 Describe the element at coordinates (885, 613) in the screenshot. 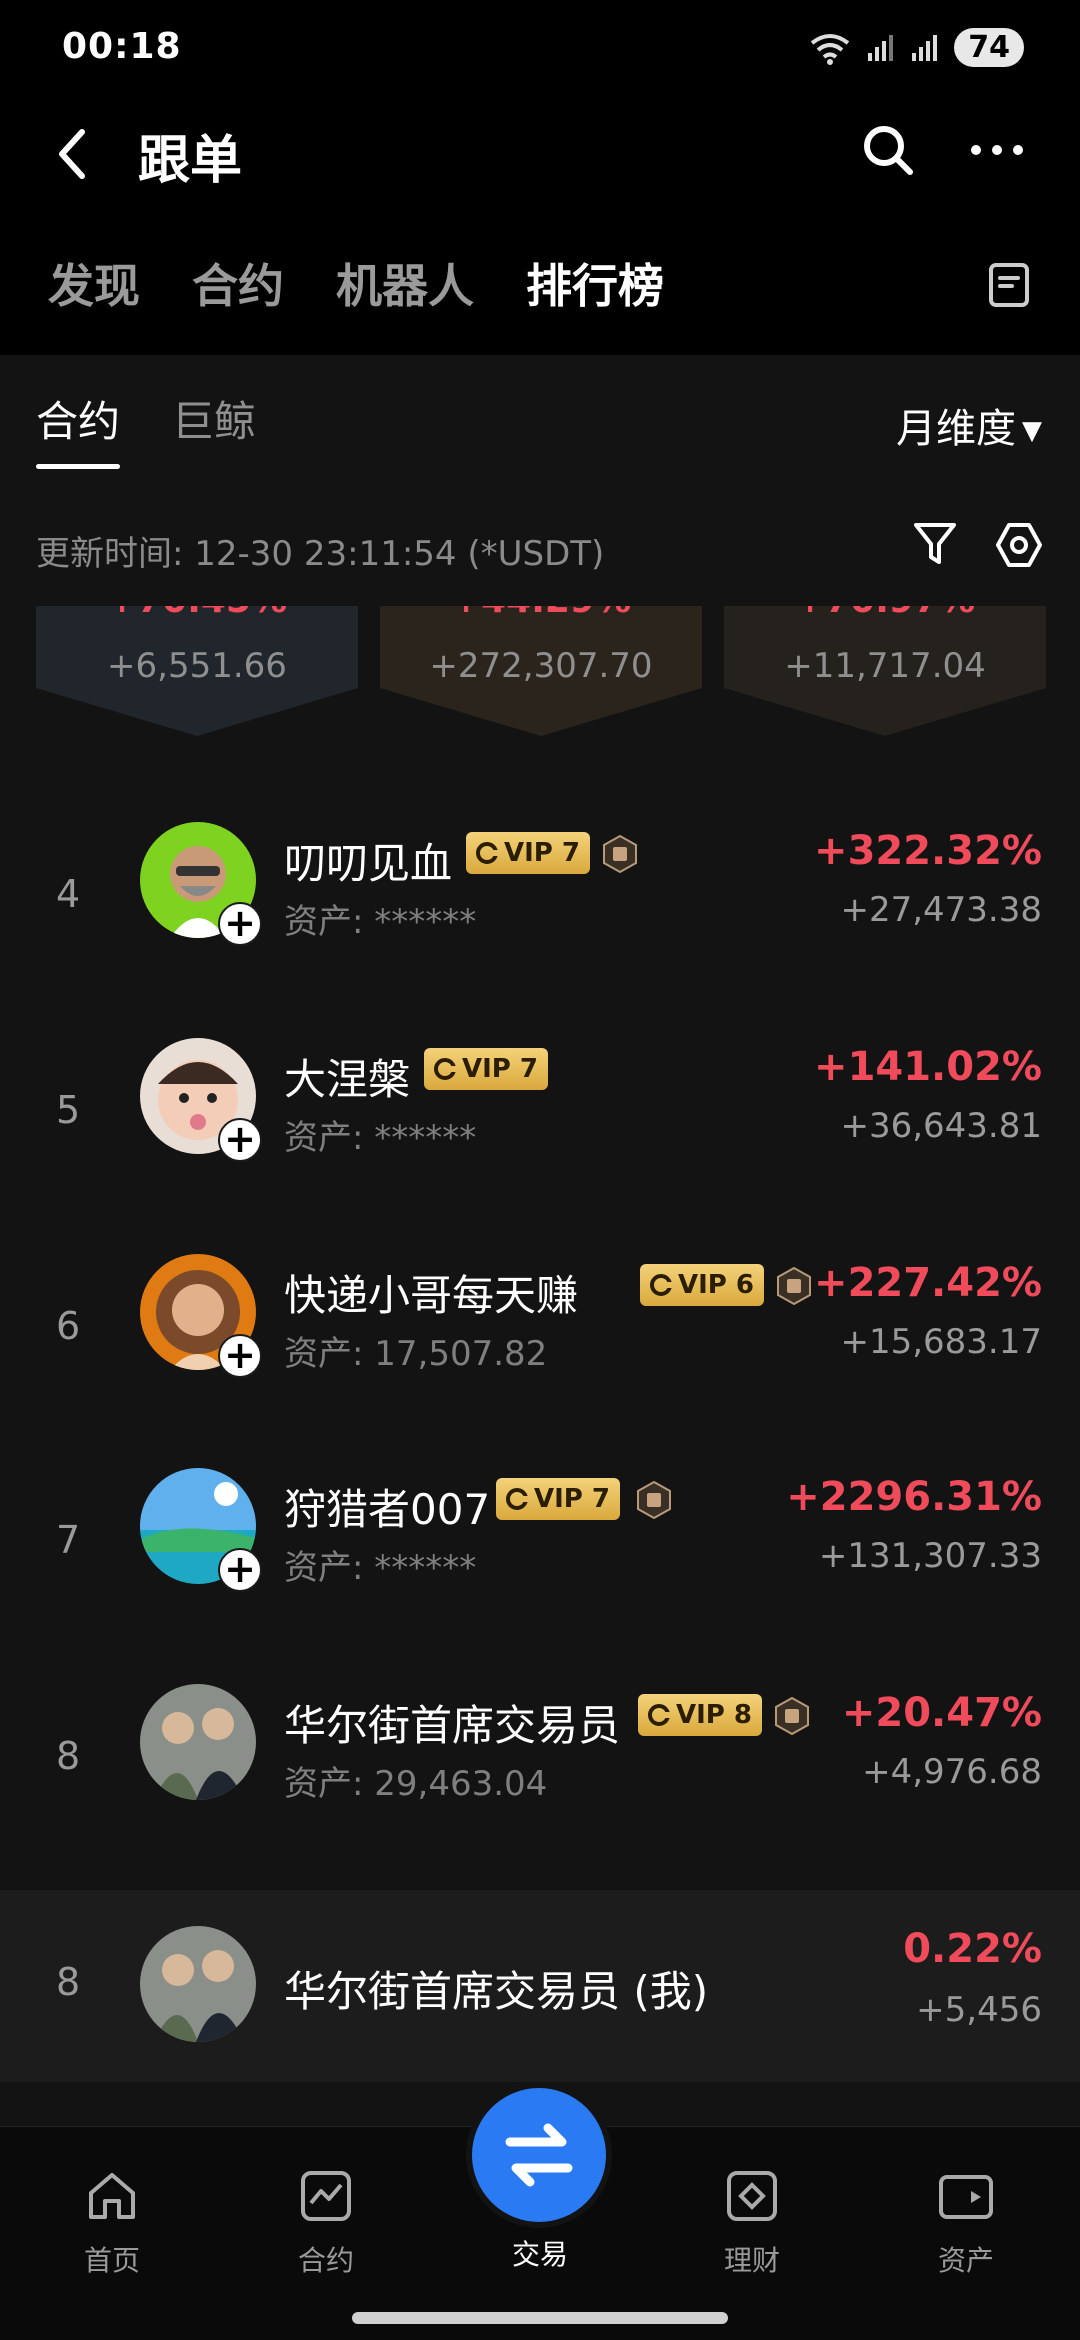

I see `podium-pct: +70.97%` at that location.